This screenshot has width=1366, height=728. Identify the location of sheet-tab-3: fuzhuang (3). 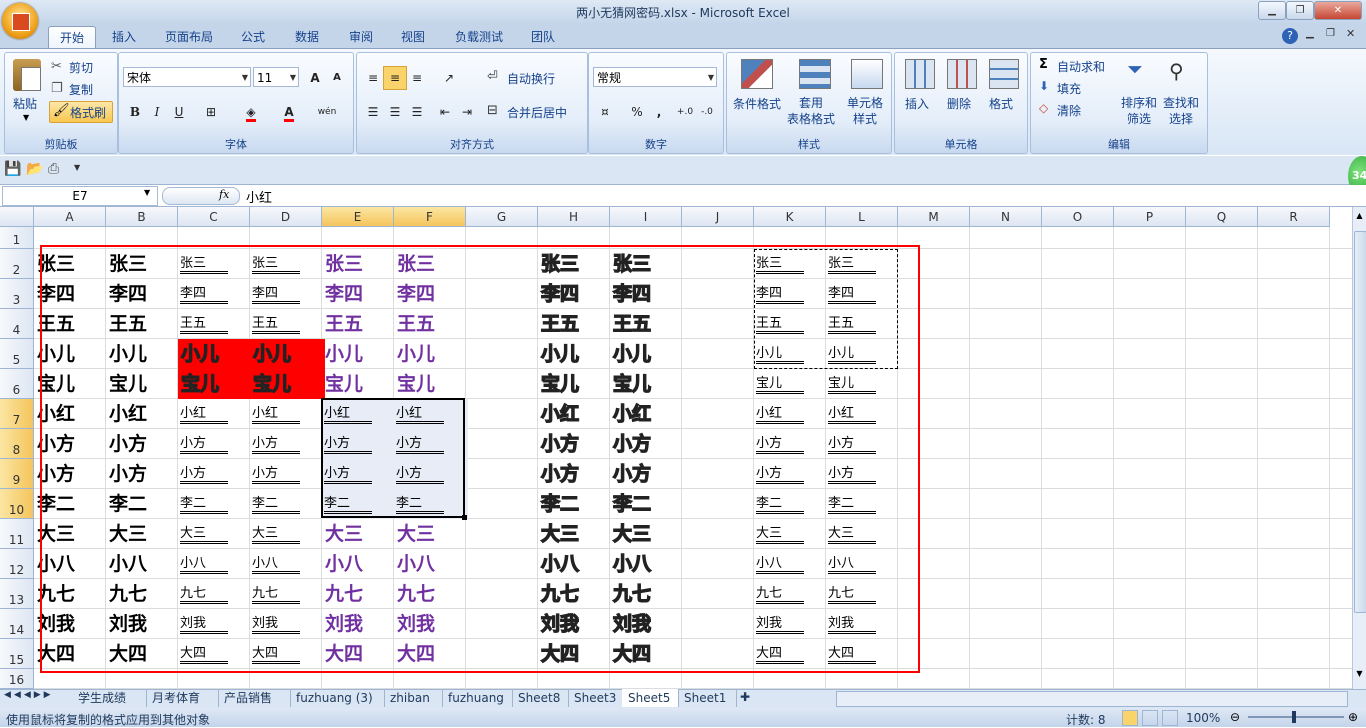
(337, 698).